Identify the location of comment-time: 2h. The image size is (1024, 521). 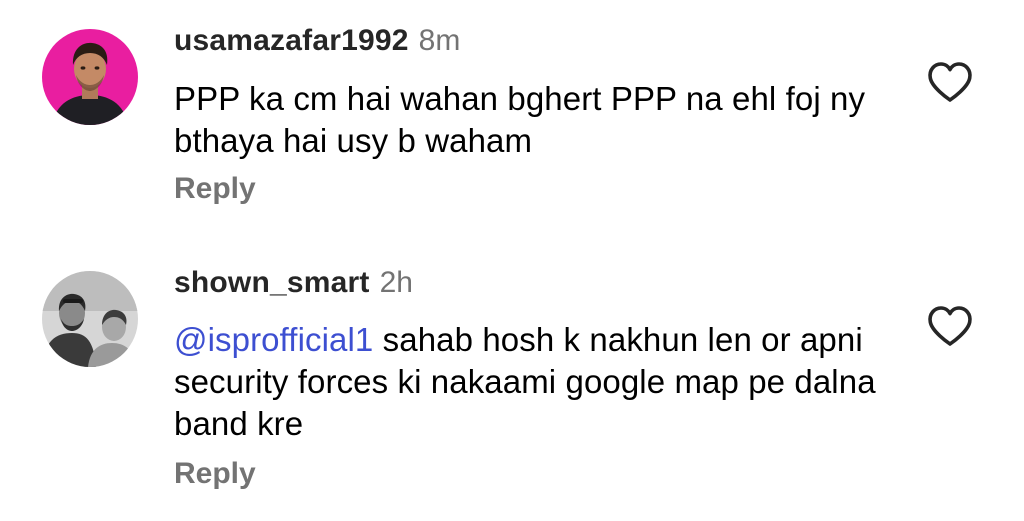
(396, 282).